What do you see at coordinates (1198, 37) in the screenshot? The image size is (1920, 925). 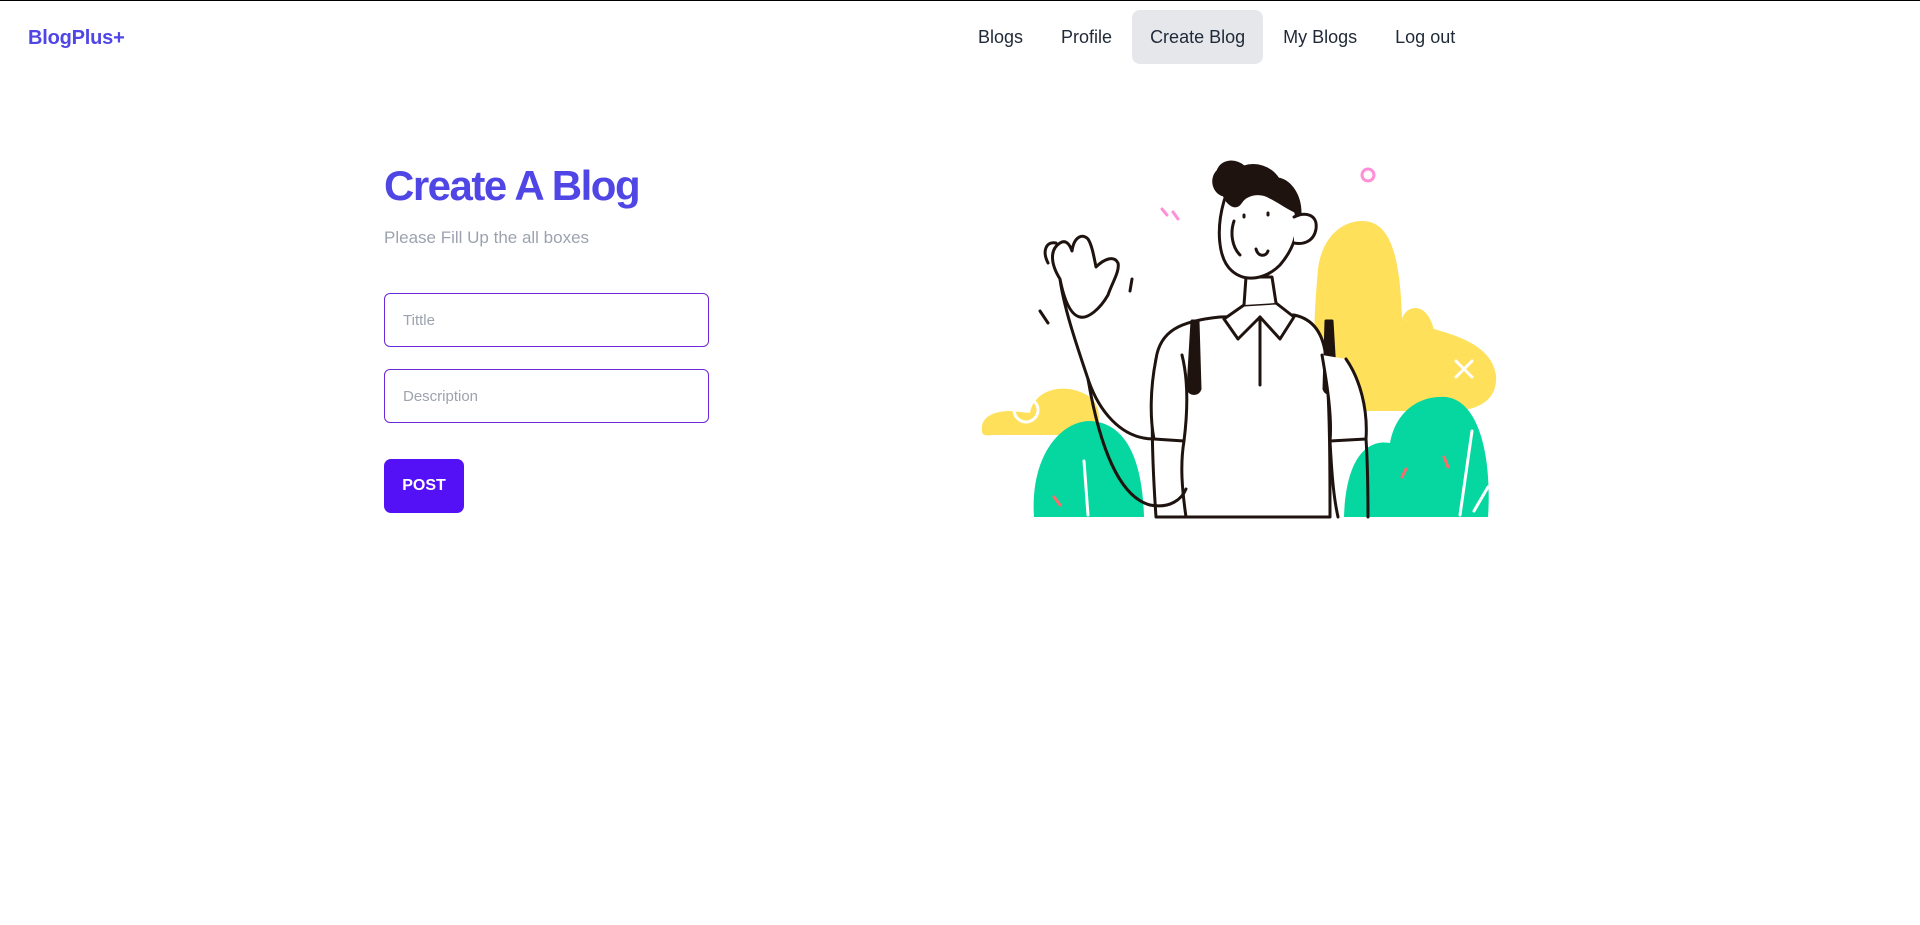 I see `nav-link-create-blog: Create Blog` at bounding box center [1198, 37].